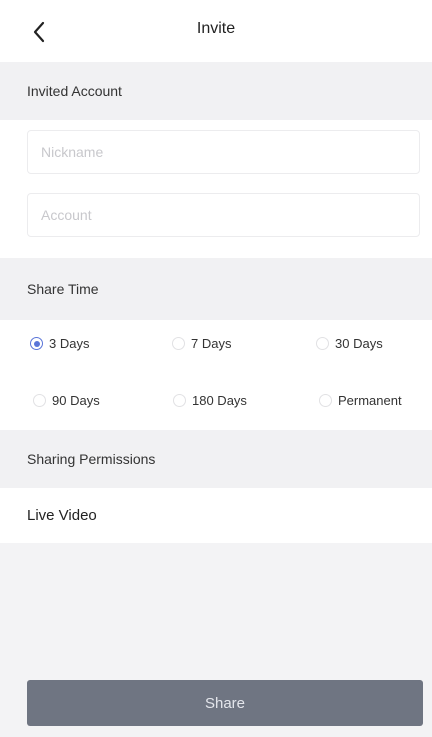  Describe the element at coordinates (76, 400) in the screenshot. I see `option-label: 90 Days` at that location.